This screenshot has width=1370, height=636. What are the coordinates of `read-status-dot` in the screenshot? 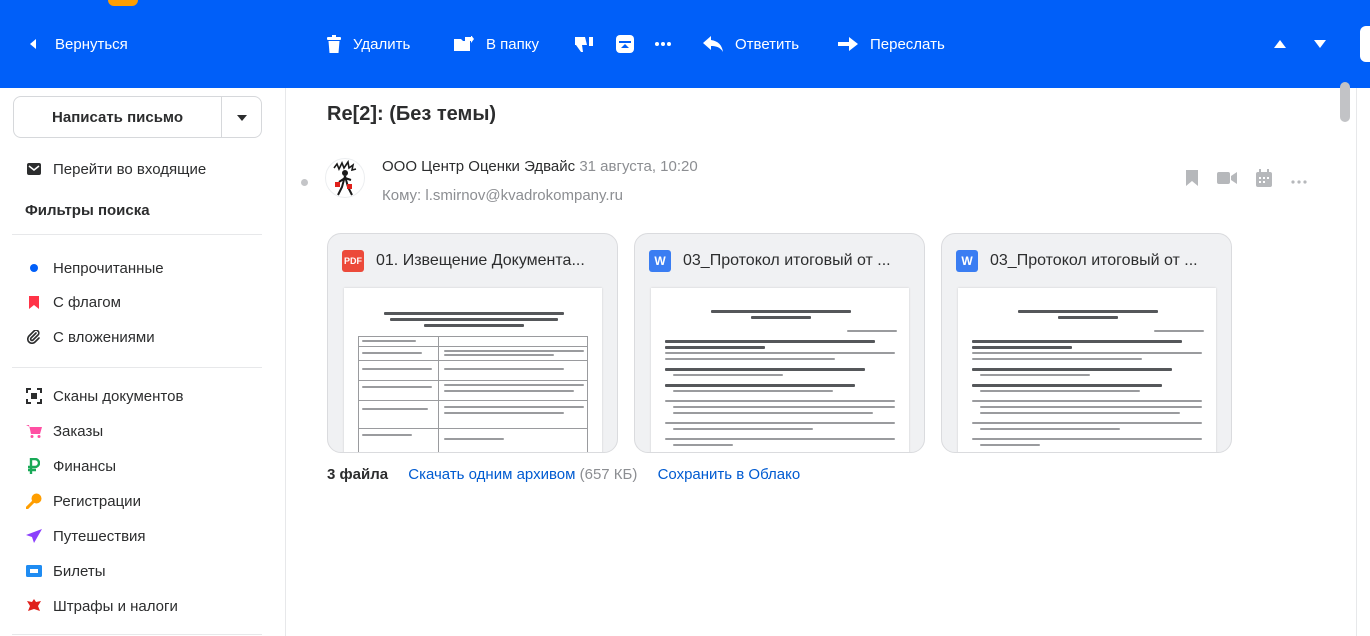 It's located at (304, 182).